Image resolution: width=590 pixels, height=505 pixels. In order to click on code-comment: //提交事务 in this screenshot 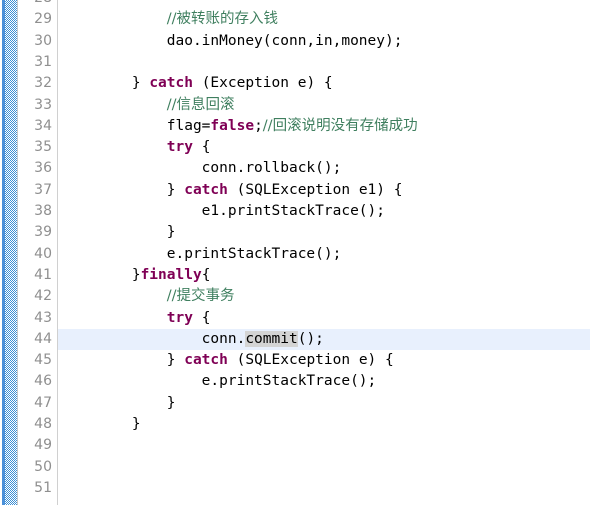, I will do `click(200, 296)`.